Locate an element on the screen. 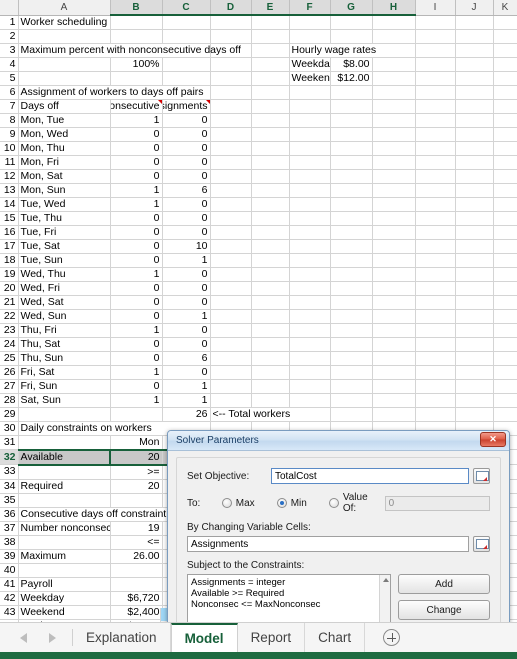 The image size is (517, 659). row-header-12: 12 is located at coordinates (9, 176).